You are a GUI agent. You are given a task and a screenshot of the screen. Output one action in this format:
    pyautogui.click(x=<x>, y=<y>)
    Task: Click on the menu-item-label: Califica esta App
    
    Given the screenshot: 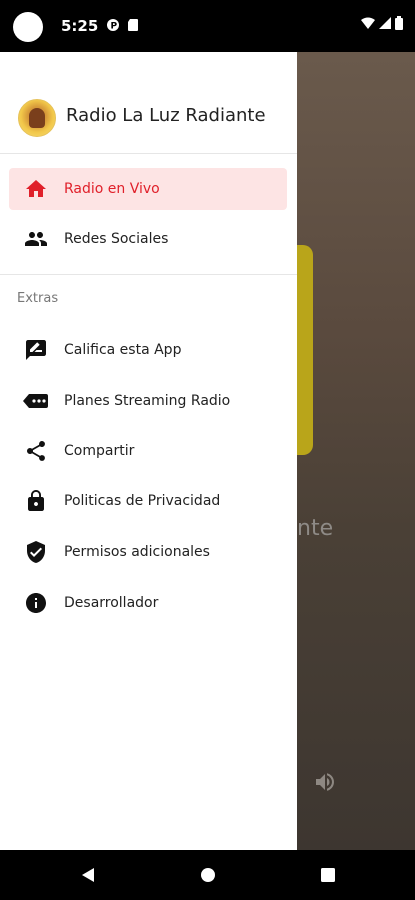 What is the action you would take?
    pyautogui.click(x=123, y=350)
    